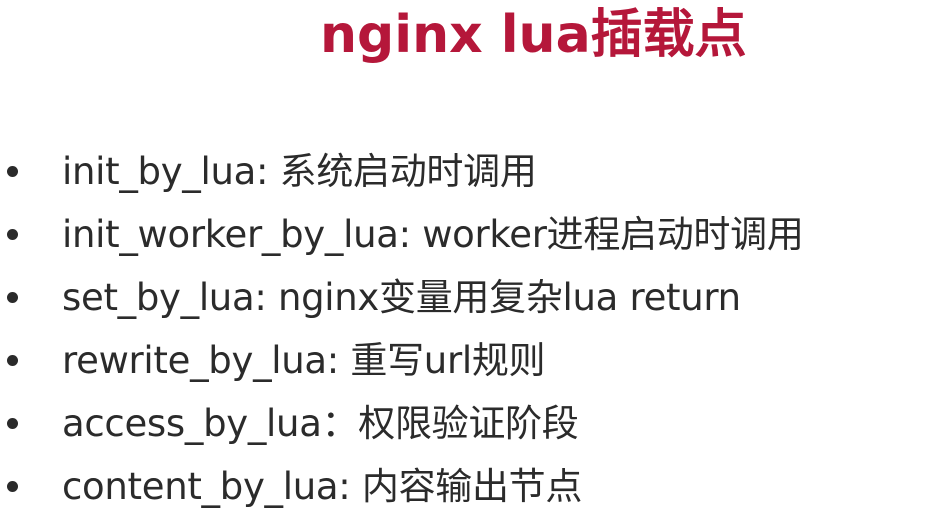  Describe the element at coordinates (433, 234) in the screenshot. I see `bullet-text: init_worker_by_lua: worker进程启动时调用` at that location.